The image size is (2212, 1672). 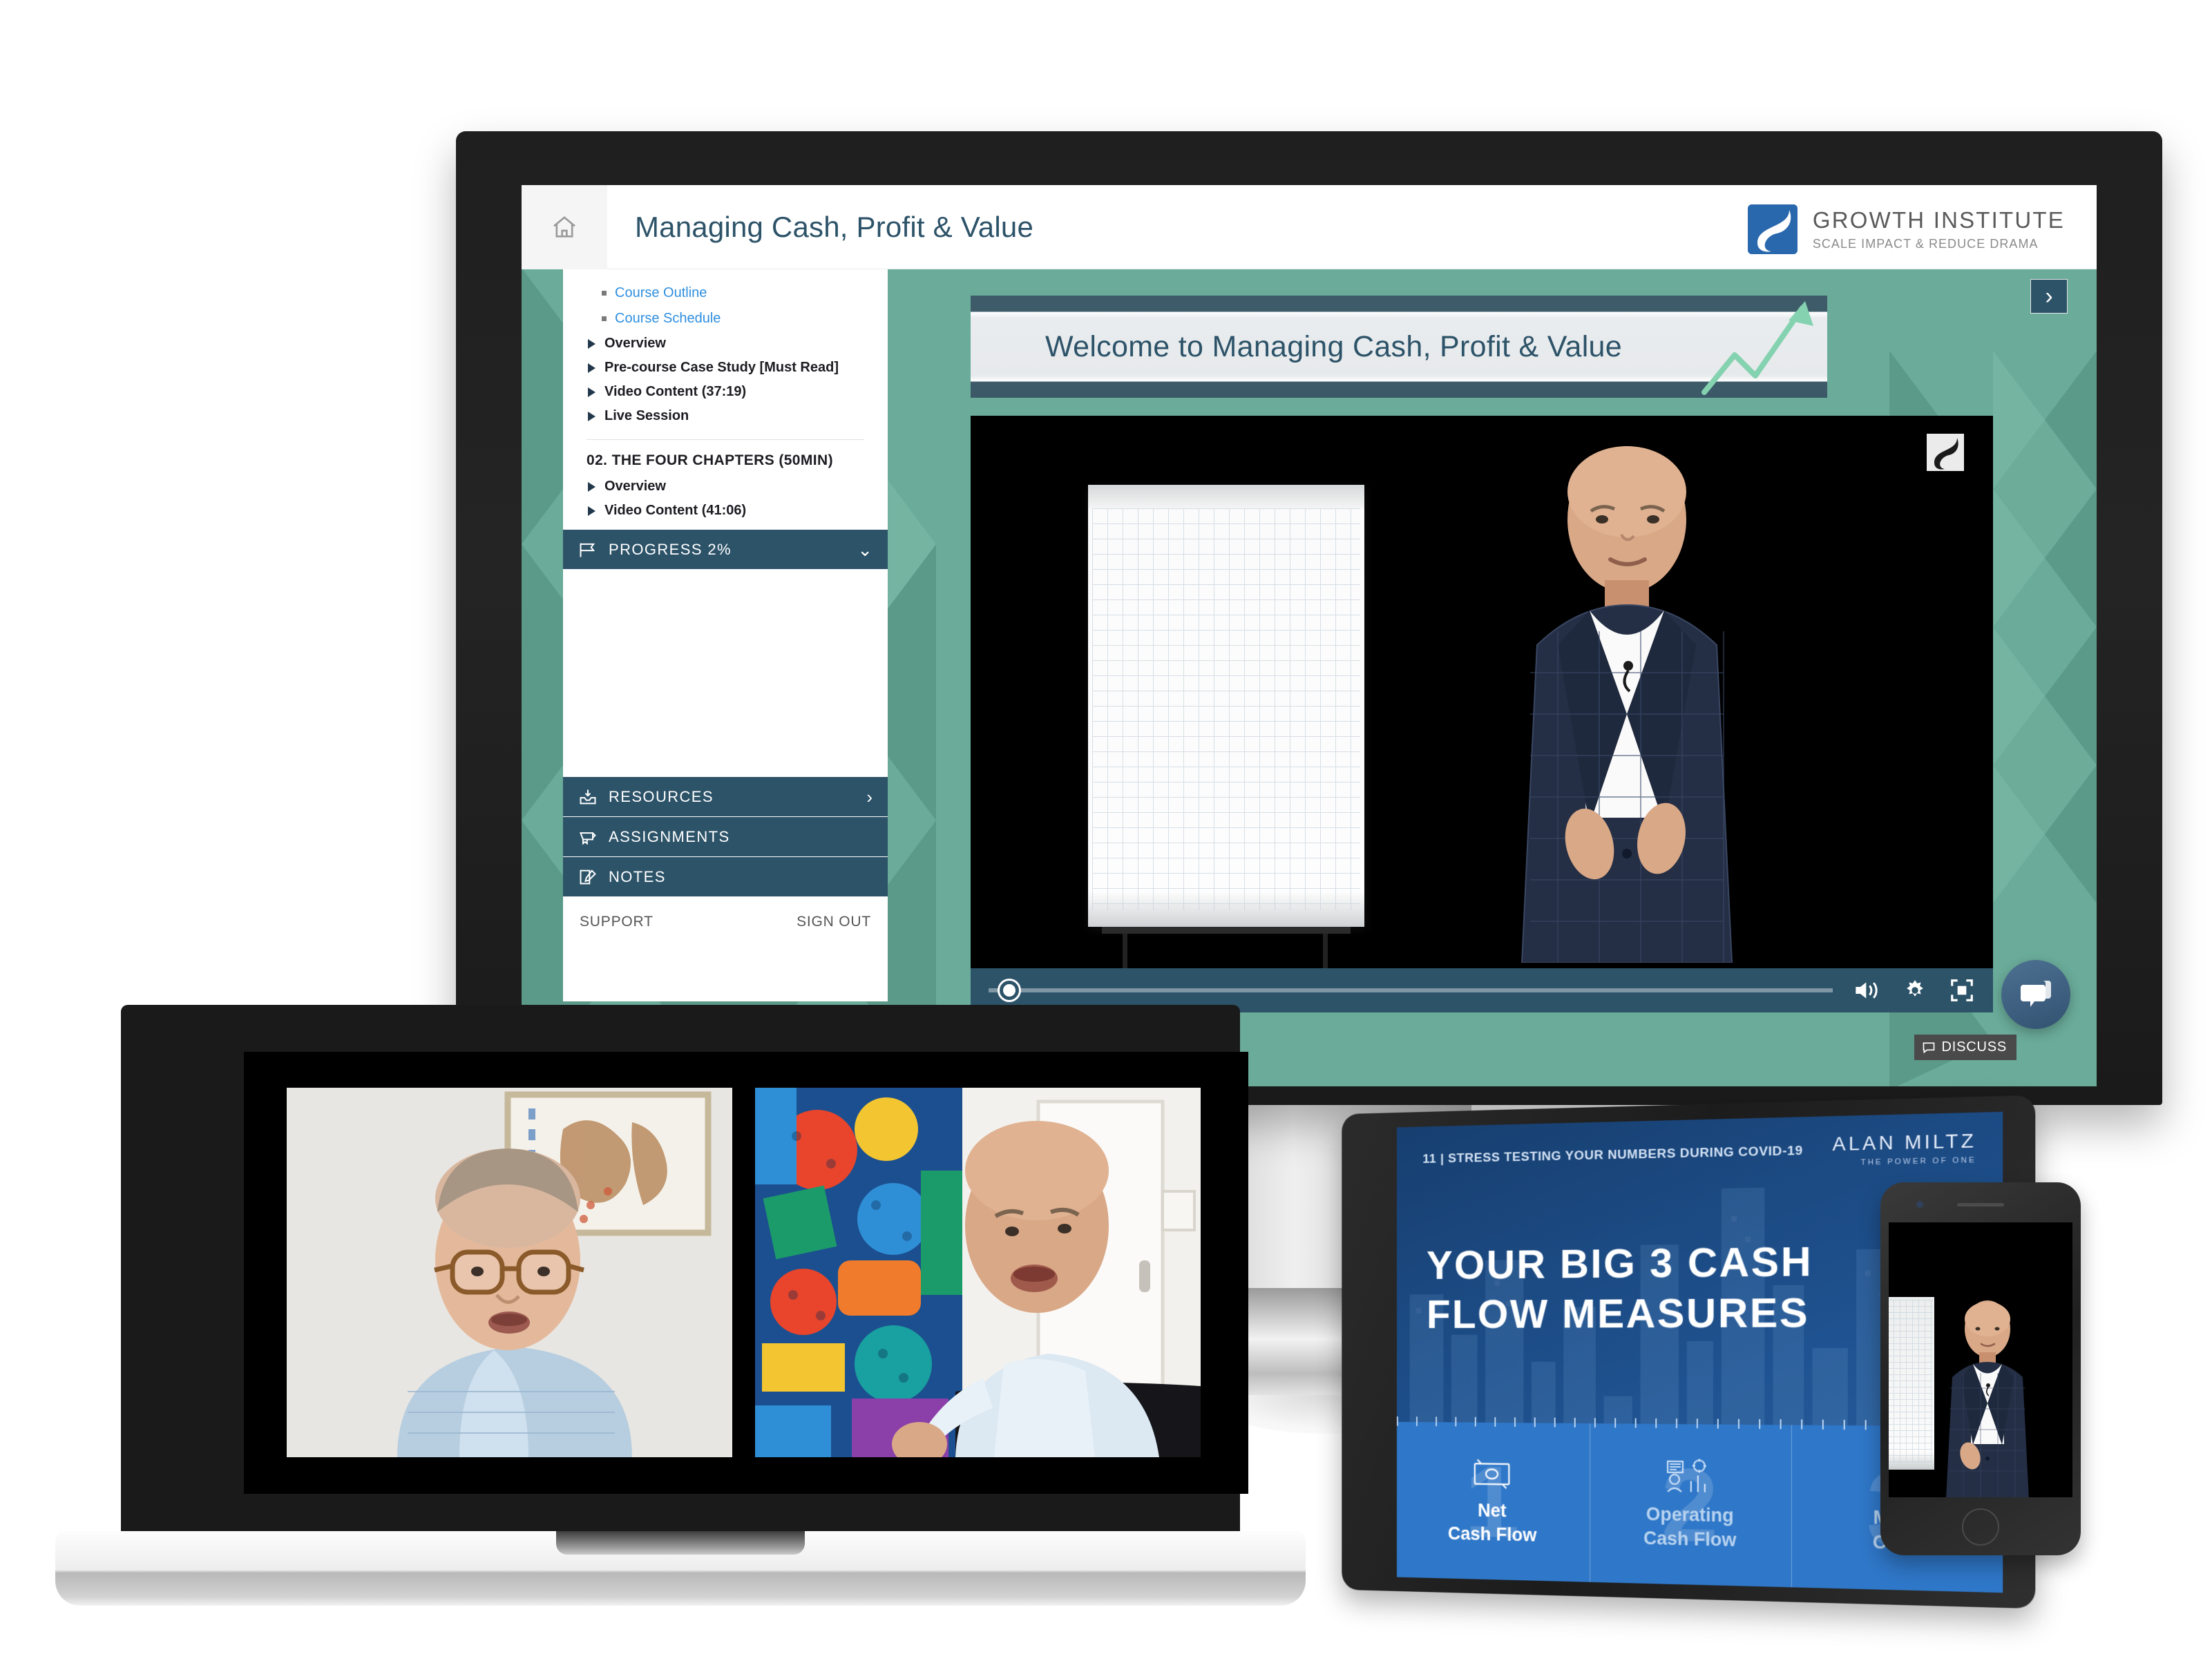 What do you see at coordinates (1987, 1399) in the screenshot?
I see `phone-presenter-figure` at bounding box center [1987, 1399].